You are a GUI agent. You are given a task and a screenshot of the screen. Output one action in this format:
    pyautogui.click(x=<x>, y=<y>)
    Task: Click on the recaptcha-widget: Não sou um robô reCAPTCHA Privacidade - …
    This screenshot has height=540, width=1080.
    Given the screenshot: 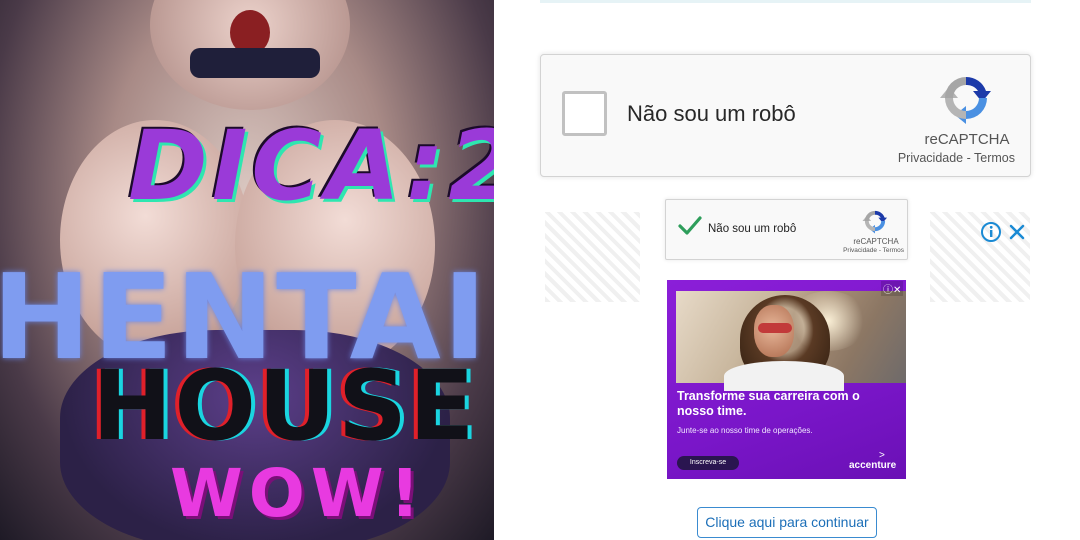 What is the action you would take?
    pyautogui.click(x=785, y=115)
    